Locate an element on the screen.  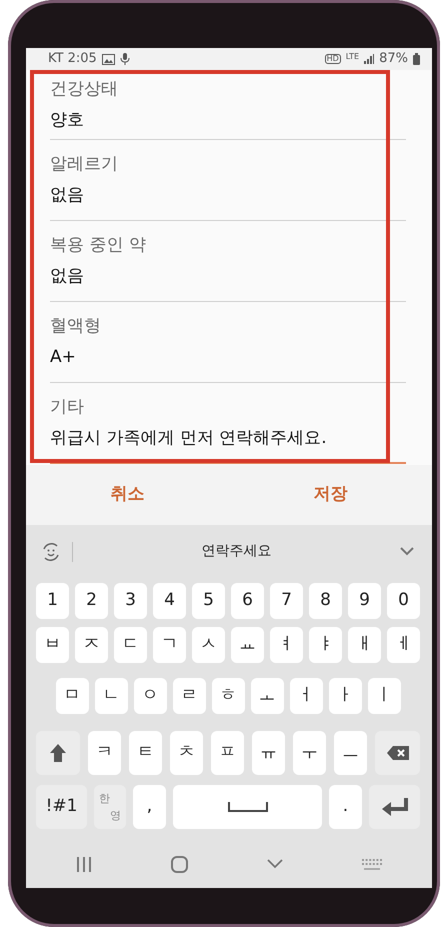
key: ㅂ is located at coordinates (52, 645).